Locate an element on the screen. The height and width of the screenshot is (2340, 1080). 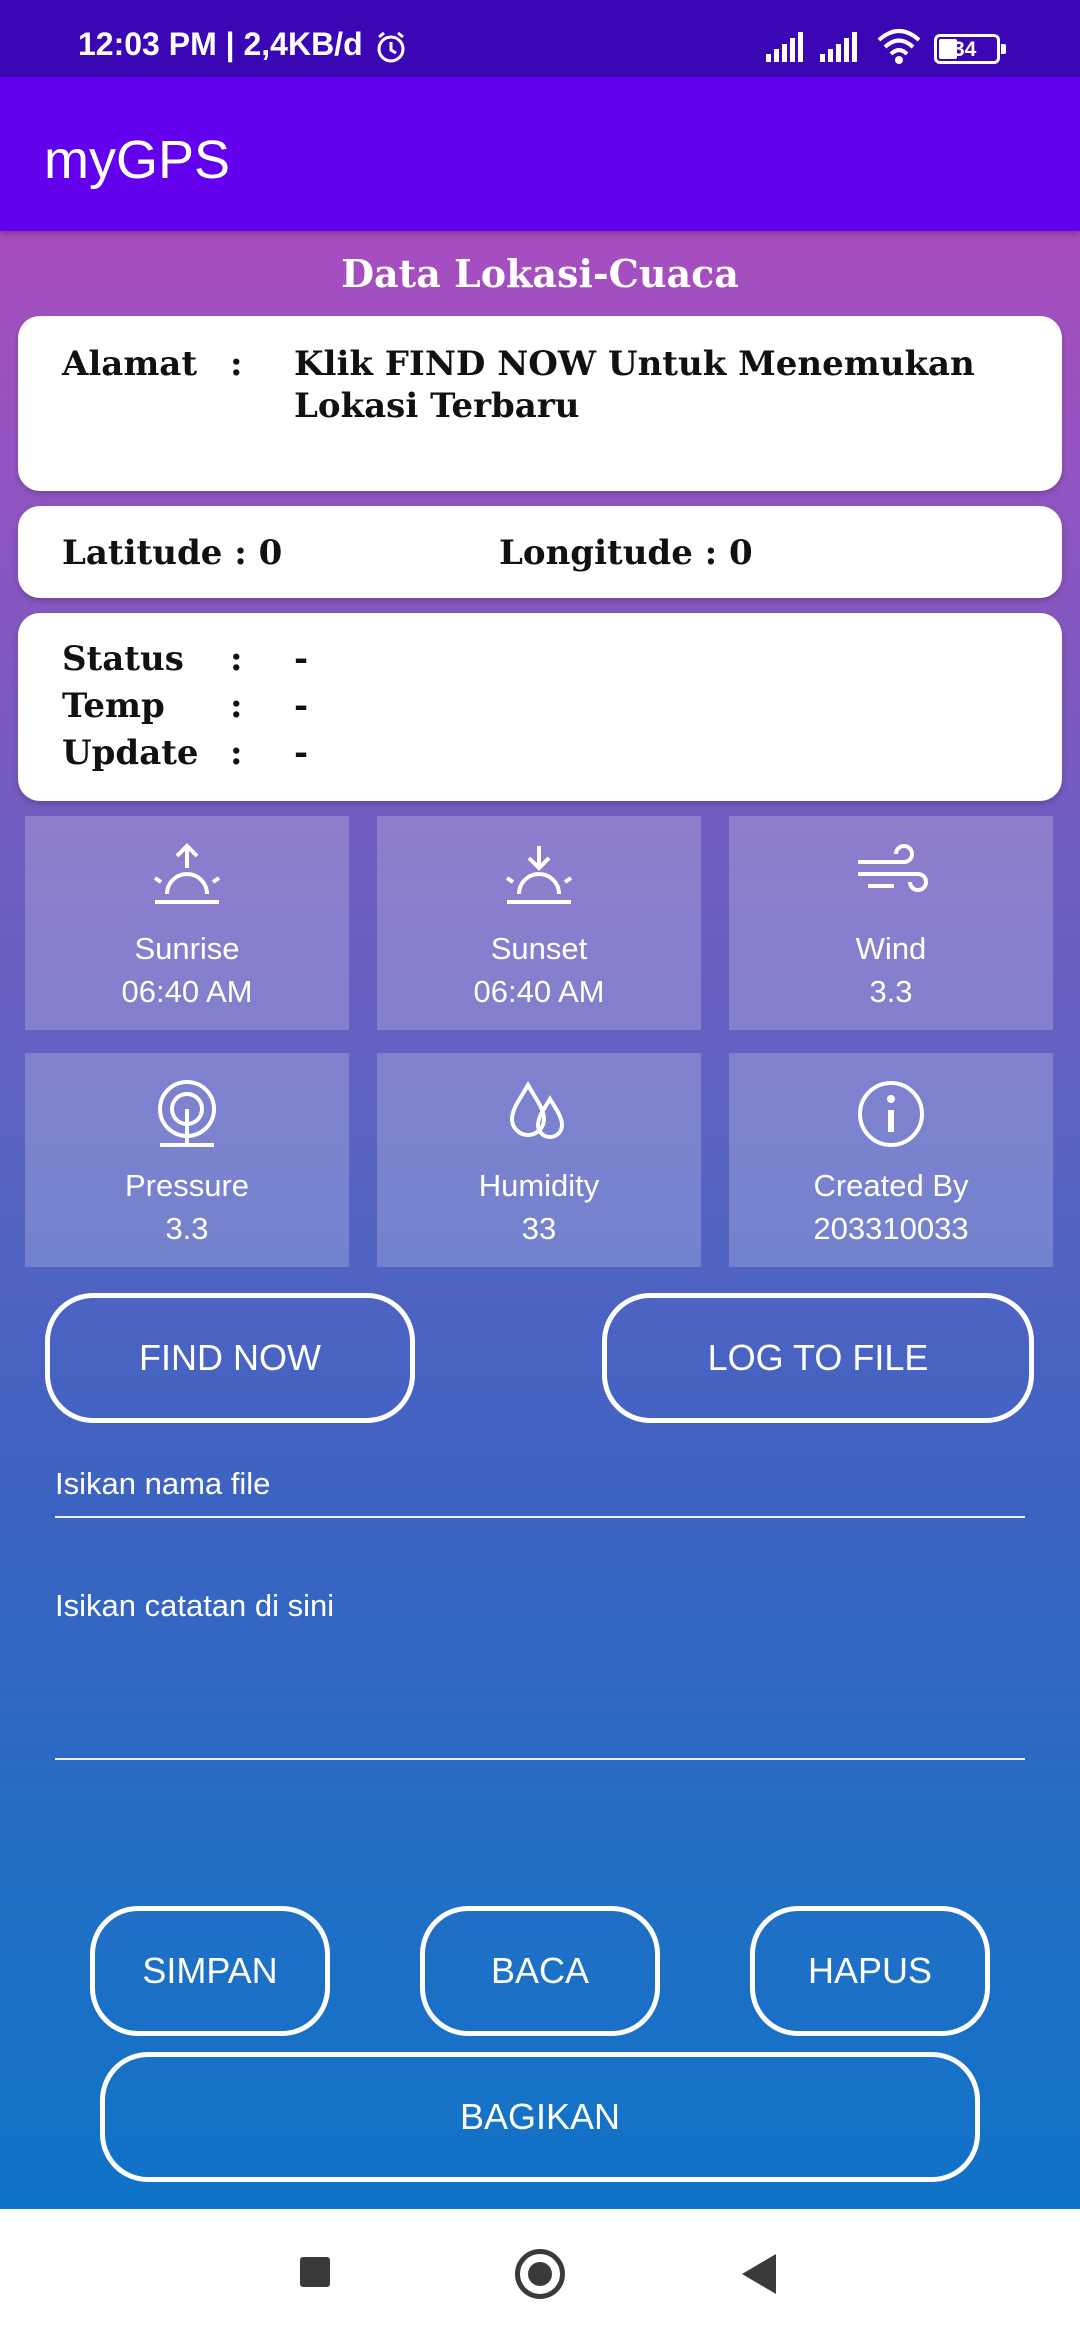
tile-value: 203310033 is located at coordinates (891, 1228).